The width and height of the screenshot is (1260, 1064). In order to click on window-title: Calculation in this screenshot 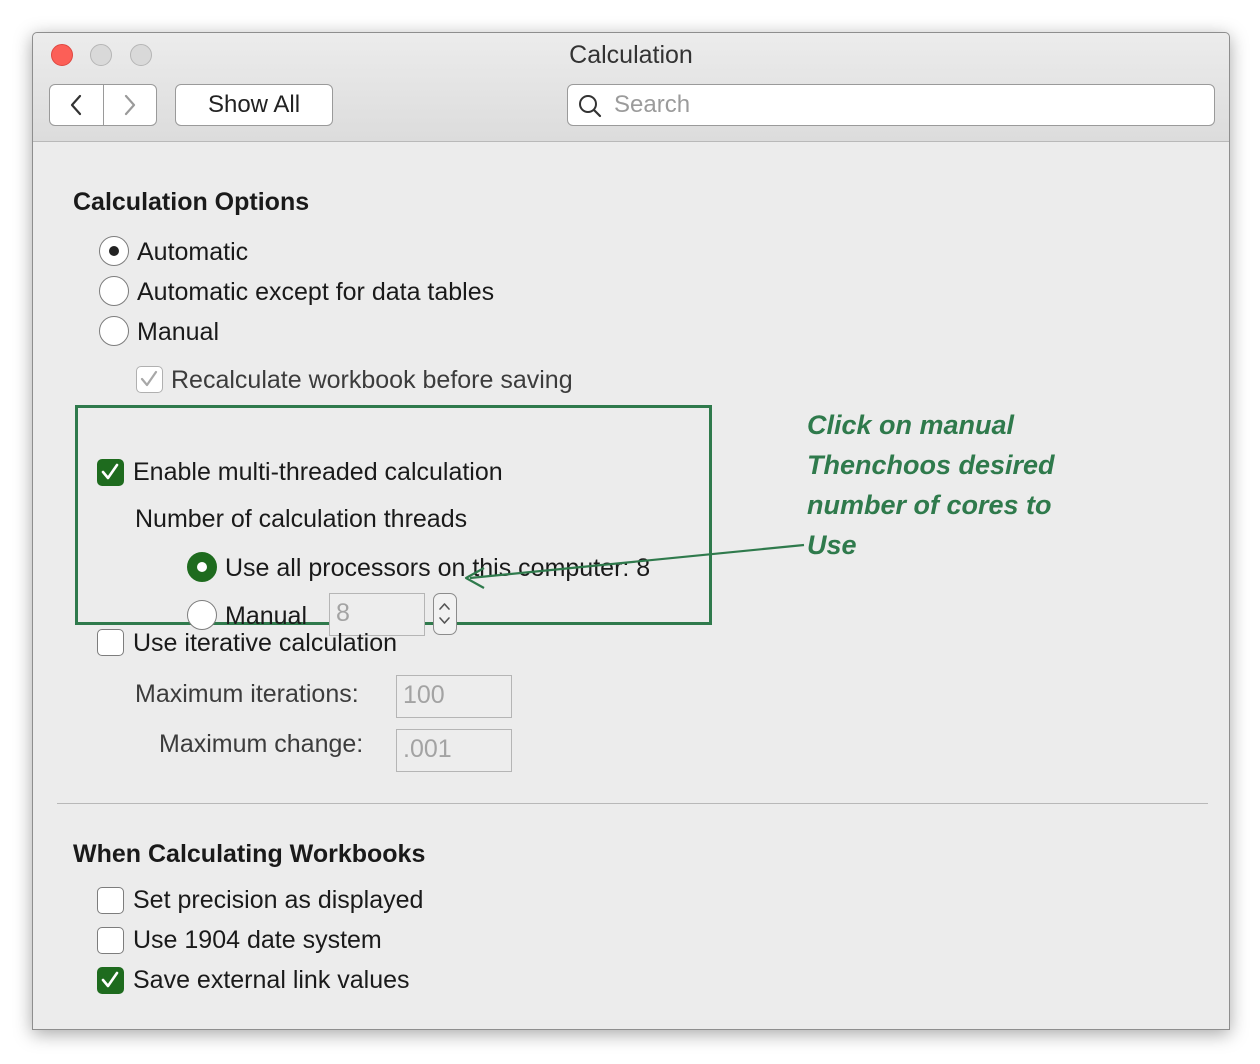, I will do `click(631, 55)`.